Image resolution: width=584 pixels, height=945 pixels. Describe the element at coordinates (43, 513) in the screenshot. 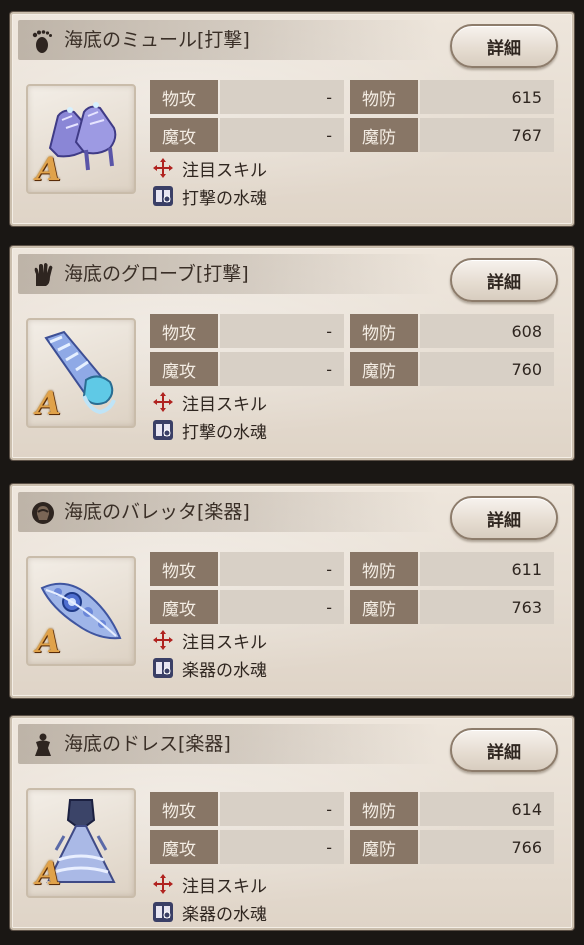

I see `head-icon` at that location.